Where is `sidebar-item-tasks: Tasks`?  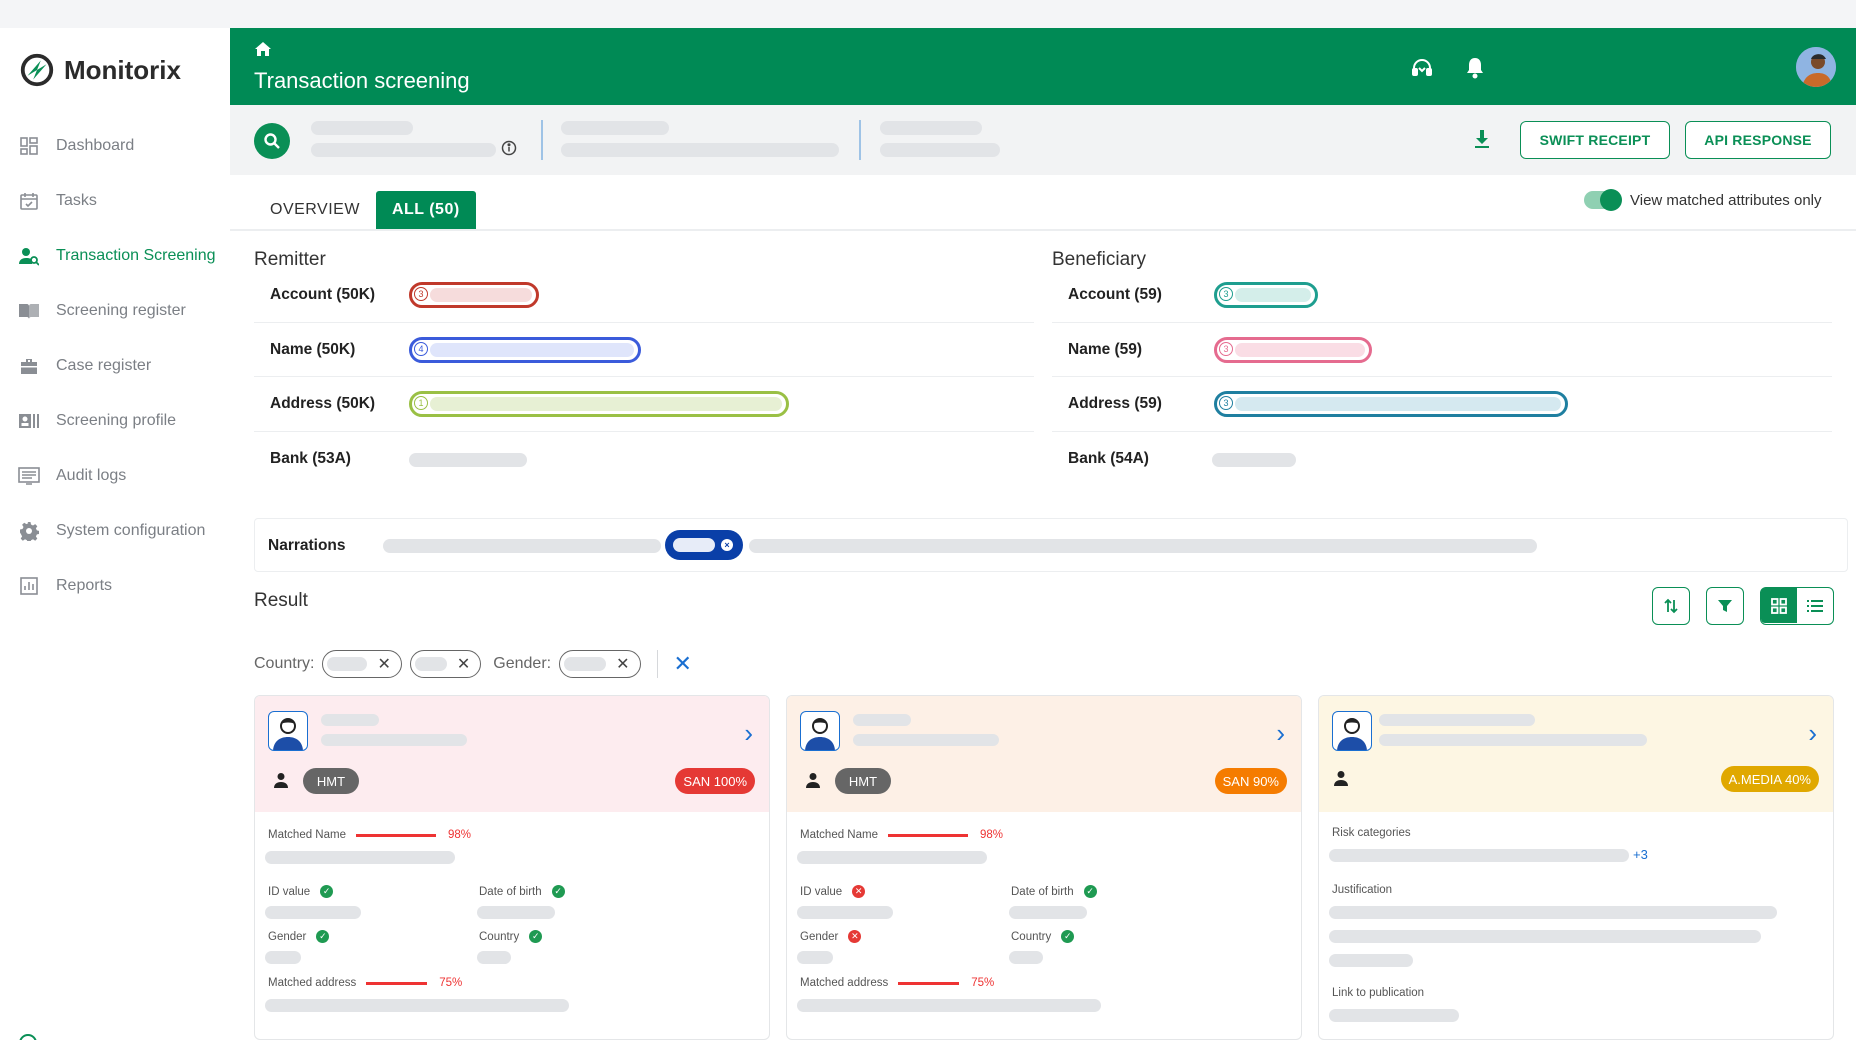 sidebar-item-tasks: Tasks is located at coordinates (115, 200).